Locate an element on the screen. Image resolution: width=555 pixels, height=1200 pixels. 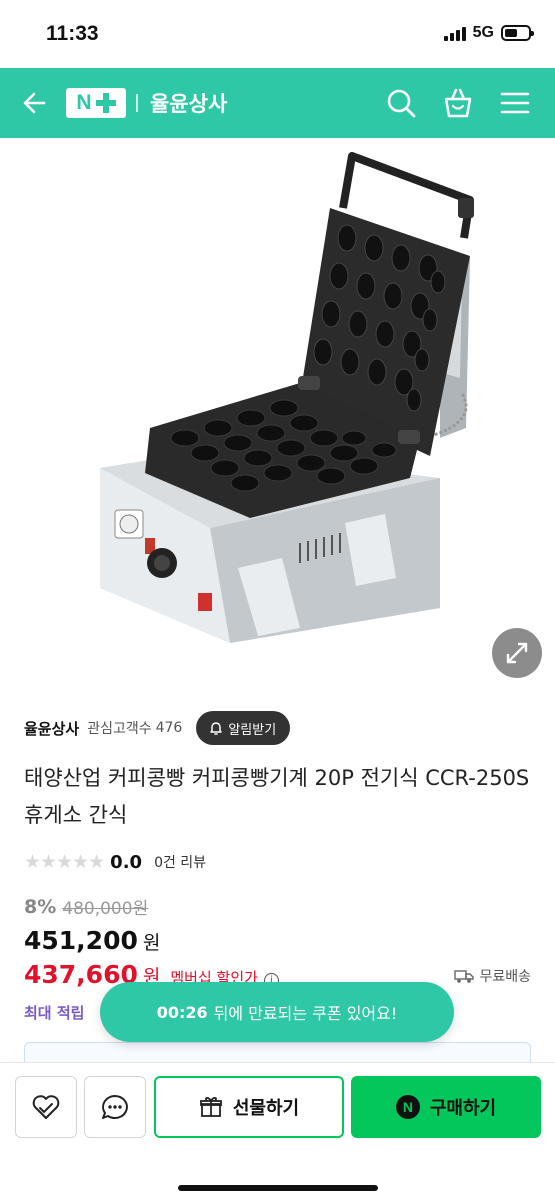
shipping-info: 무료배송 is located at coordinates (492, 976).